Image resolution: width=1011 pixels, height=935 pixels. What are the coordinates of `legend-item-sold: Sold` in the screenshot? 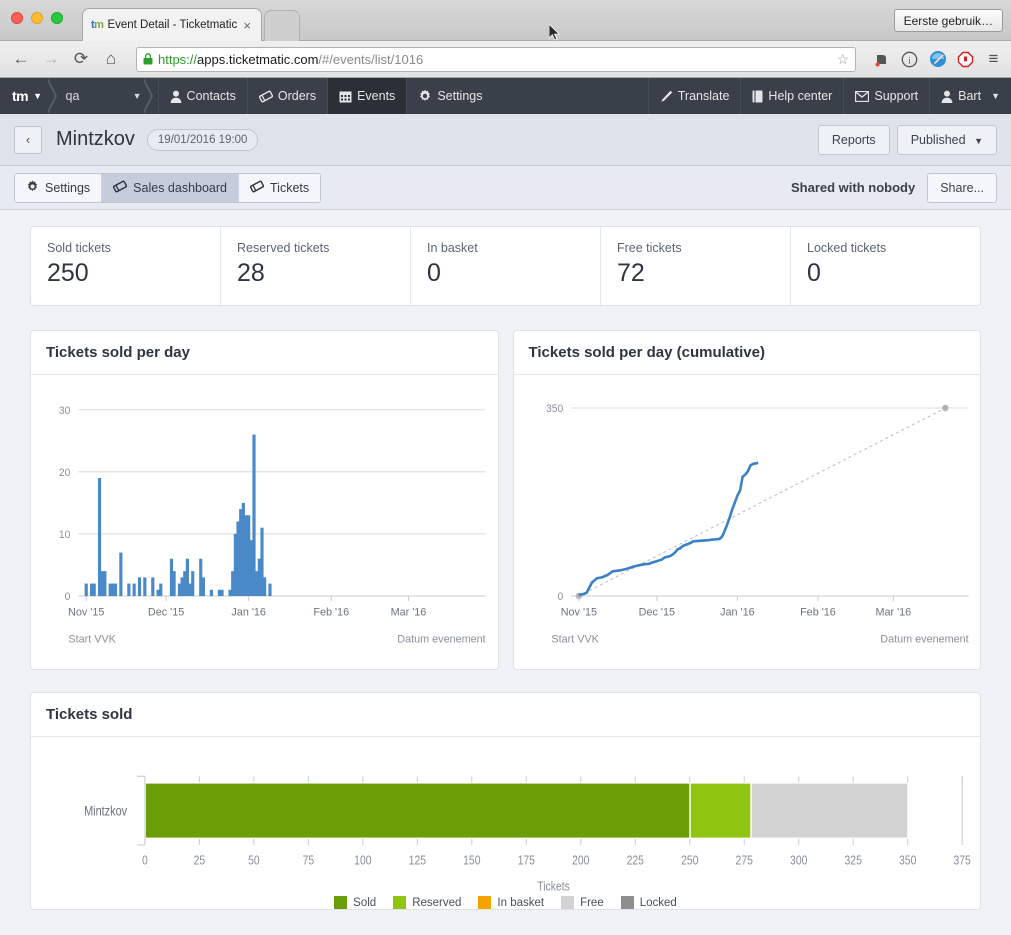 It's located at (355, 902).